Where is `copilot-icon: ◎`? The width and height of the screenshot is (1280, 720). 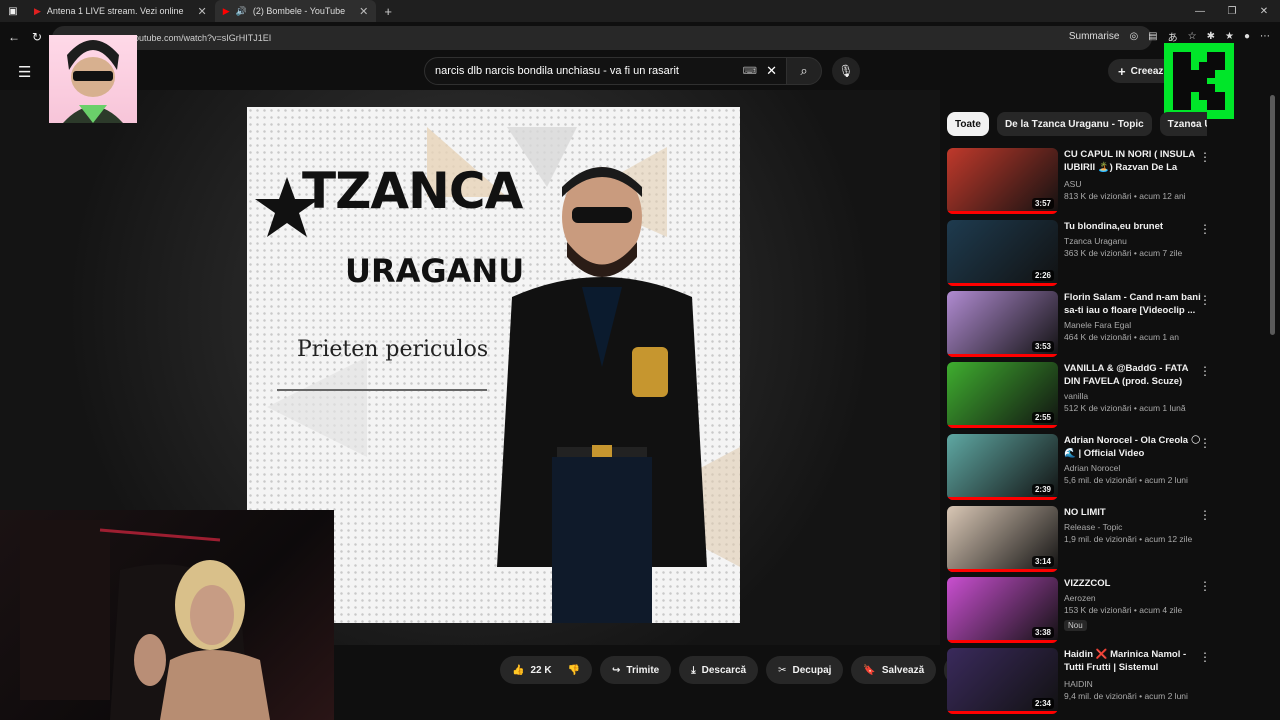 copilot-icon: ◎ is located at coordinates (1133, 36).